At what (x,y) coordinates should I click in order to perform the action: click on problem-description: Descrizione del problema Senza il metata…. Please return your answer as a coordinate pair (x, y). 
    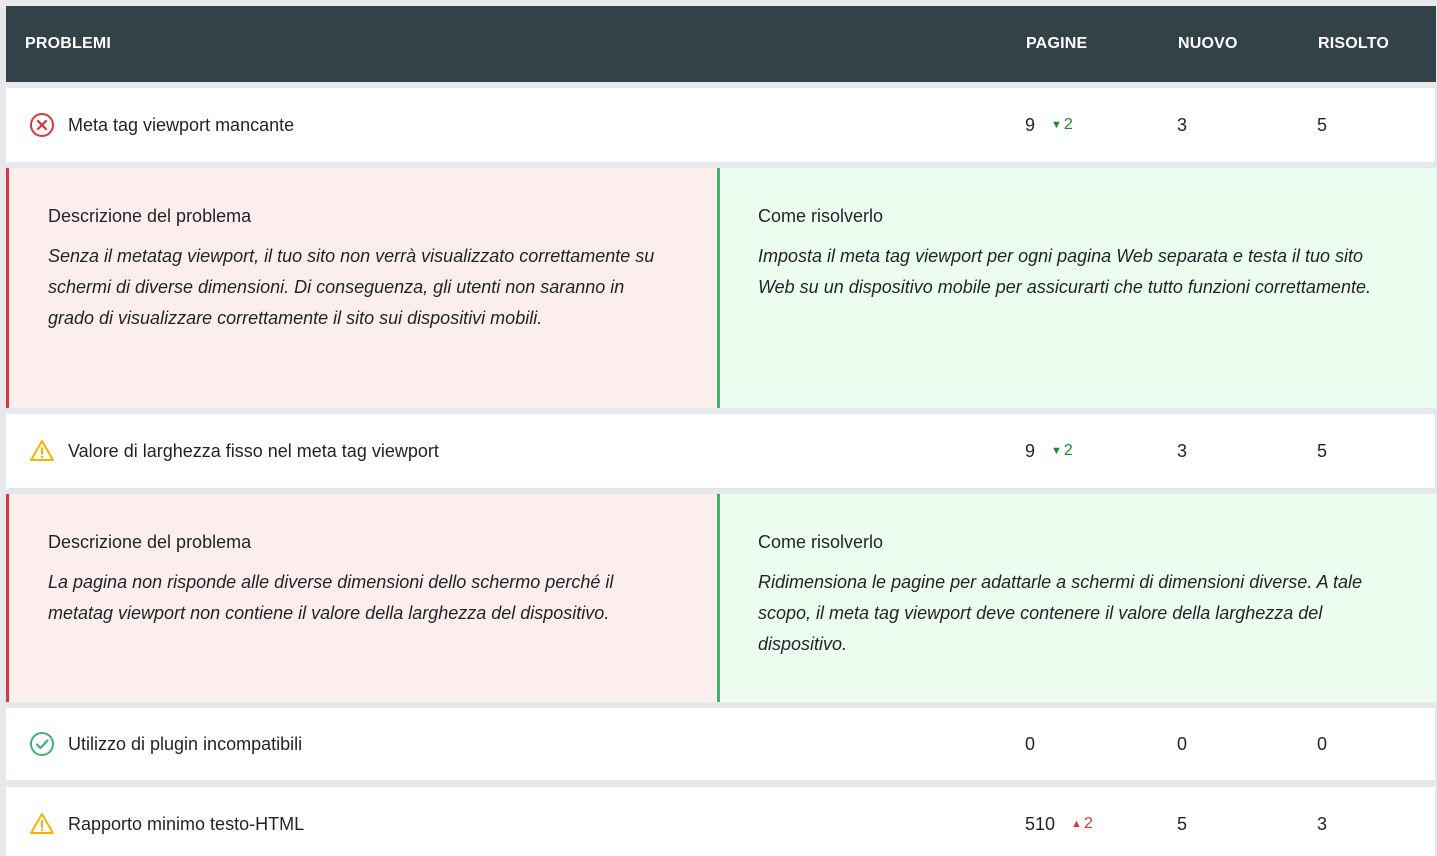
    Looking at the image, I should click on (364, 288).